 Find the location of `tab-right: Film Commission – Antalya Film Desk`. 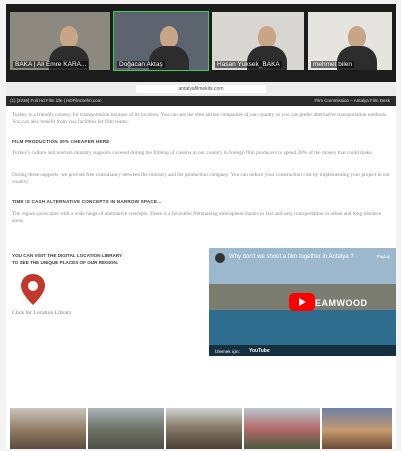

tab-right: Film Commission – Antalya Film Desk is located at coordinates (352, 100).